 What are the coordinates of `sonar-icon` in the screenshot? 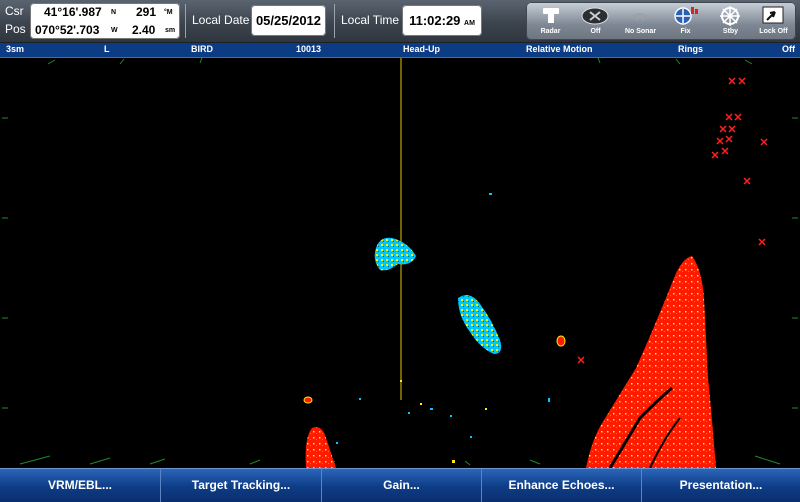 It's located at (640, 17).